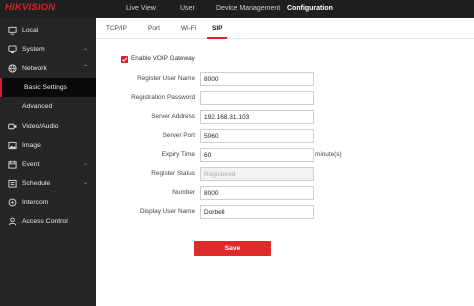  I want to click on display-user-name-input, so click(257, 212).